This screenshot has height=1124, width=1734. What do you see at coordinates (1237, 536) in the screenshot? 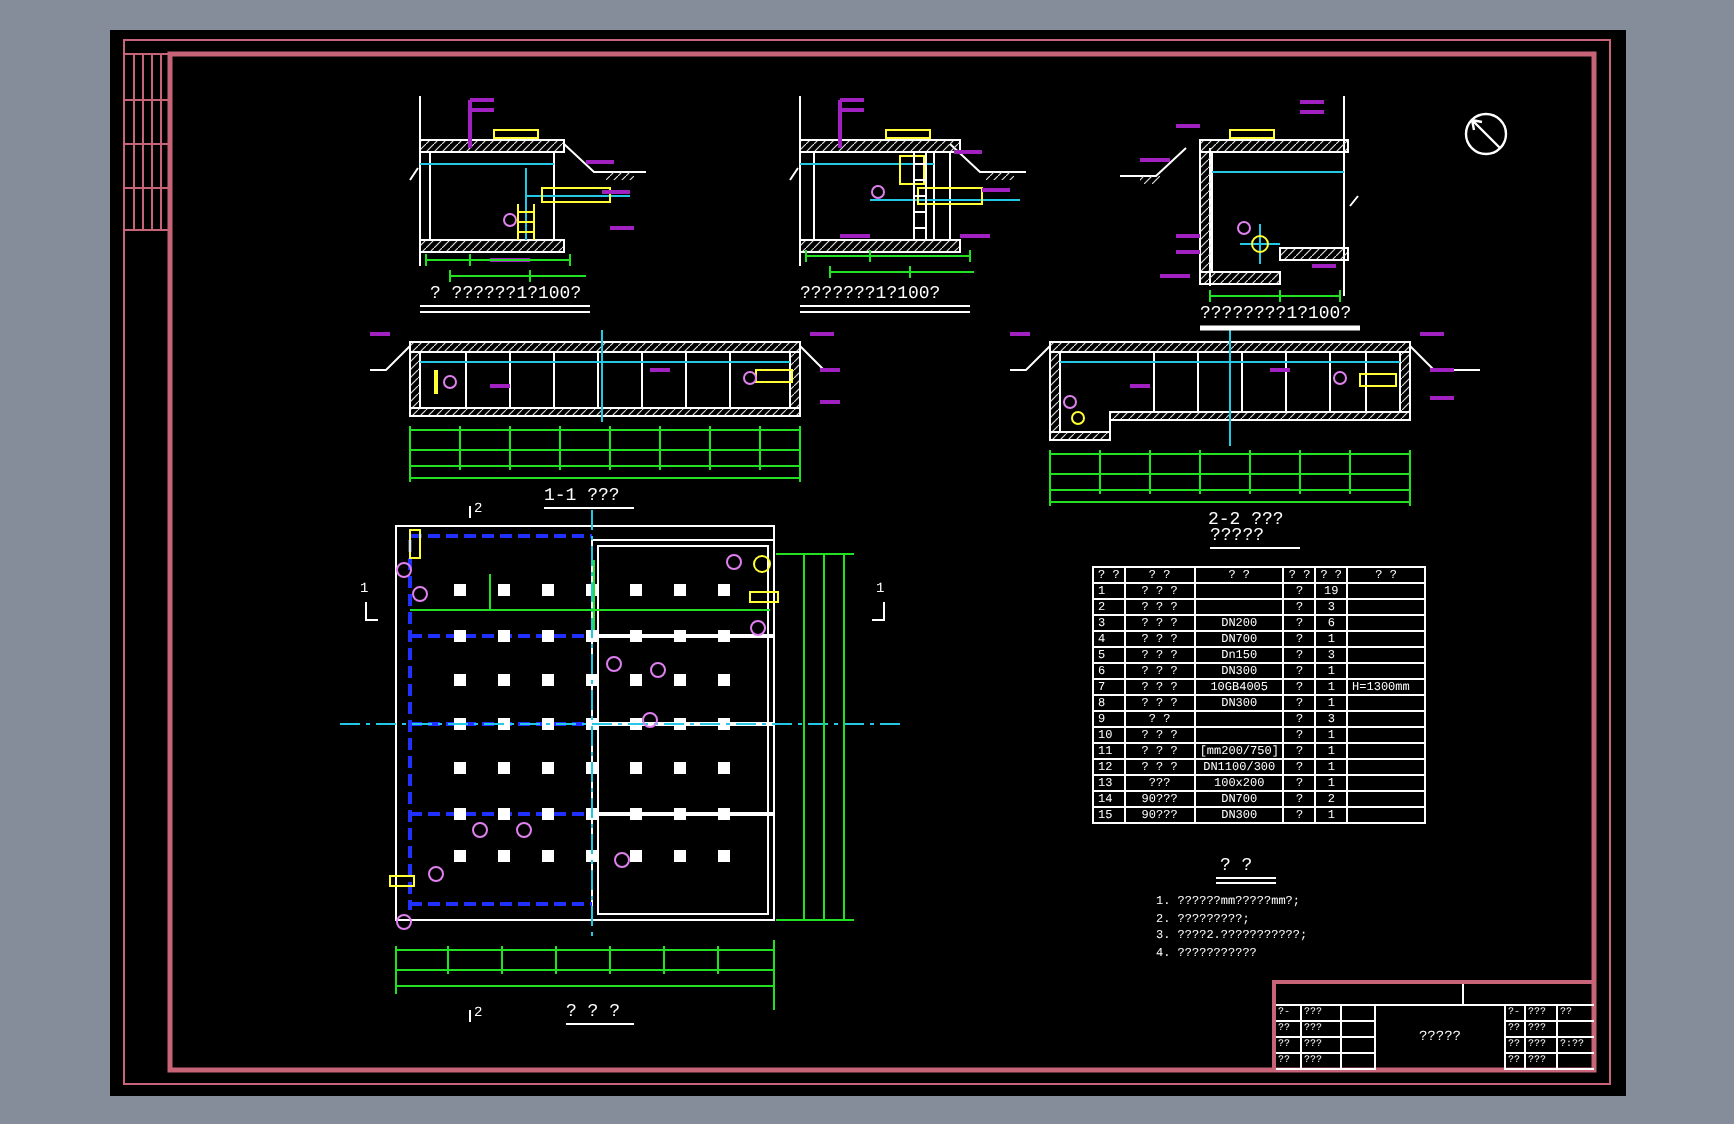
I see `table-title: ?????` at bounding box center [1237, 536].